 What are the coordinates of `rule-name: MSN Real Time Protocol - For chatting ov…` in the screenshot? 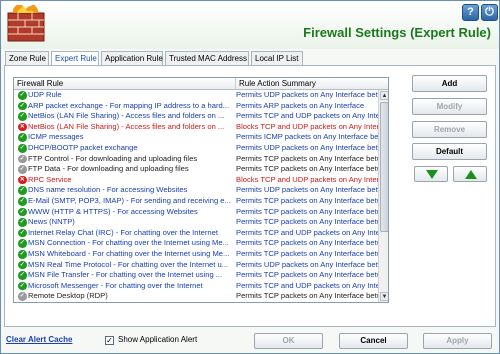 It's located at (128, 264).